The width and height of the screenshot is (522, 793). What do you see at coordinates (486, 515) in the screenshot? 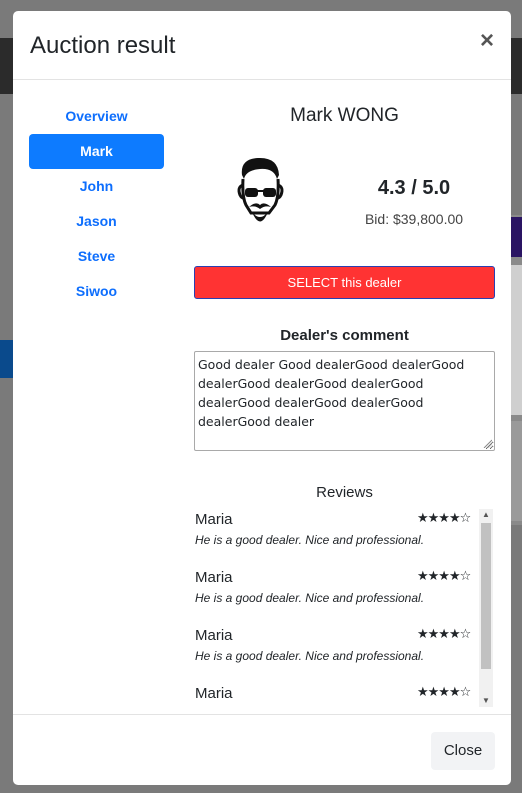
I see `scroll-up-icon: ▲` at bounding box center [486, 515].